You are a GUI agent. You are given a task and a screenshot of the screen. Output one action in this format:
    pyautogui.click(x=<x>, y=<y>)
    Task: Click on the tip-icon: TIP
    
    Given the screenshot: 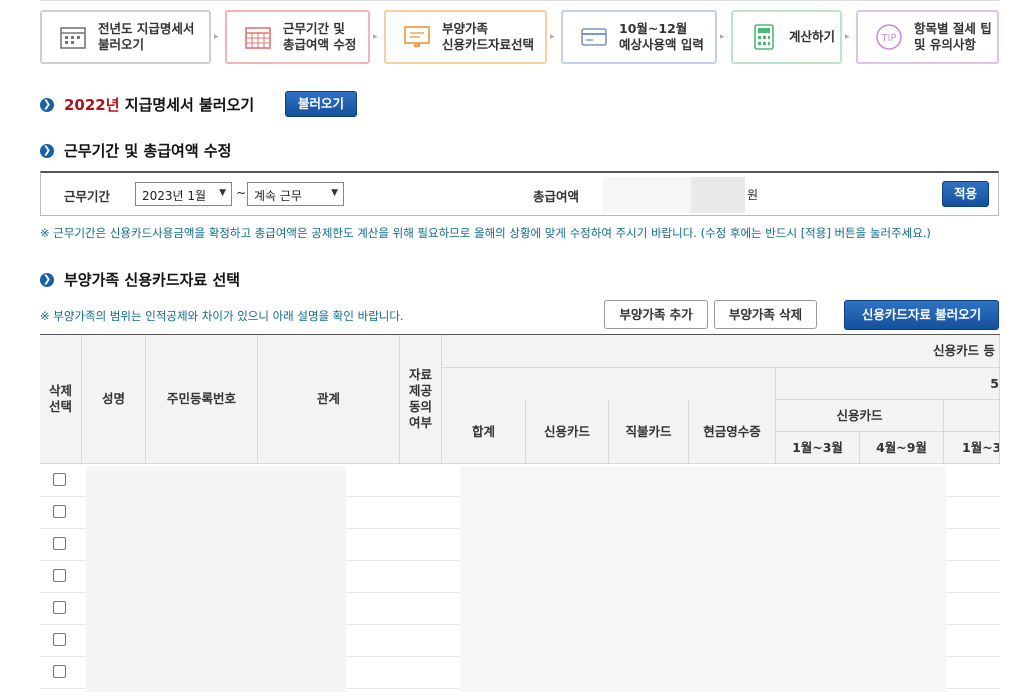 What is the action you would take?
    pyautogui.click(x=889, y=37)
    